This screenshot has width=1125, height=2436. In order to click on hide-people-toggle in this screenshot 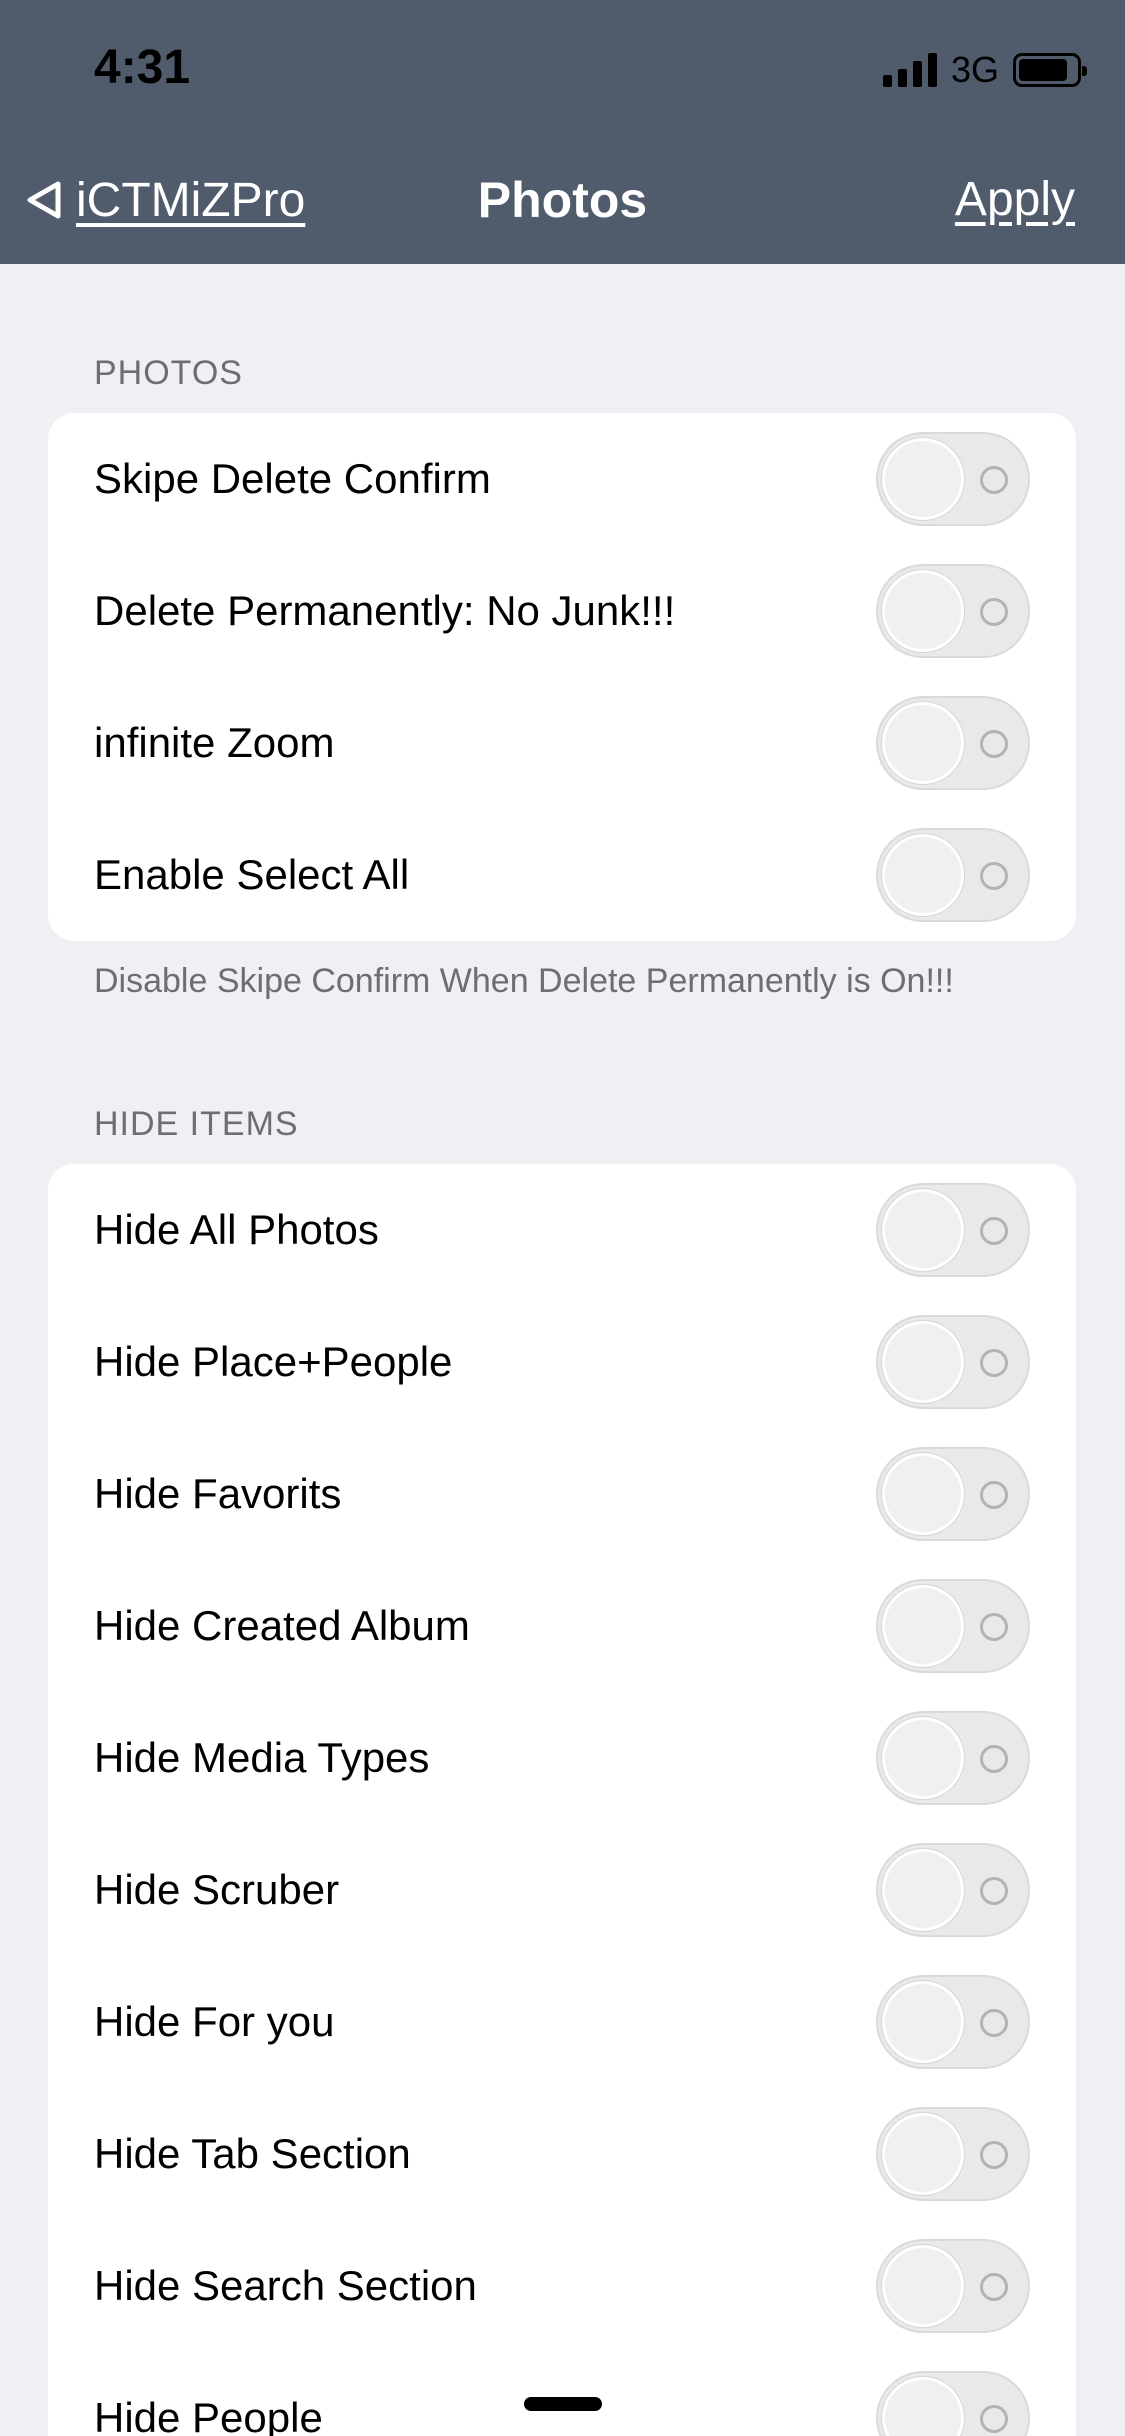, I will do `click(953, 2403)`.